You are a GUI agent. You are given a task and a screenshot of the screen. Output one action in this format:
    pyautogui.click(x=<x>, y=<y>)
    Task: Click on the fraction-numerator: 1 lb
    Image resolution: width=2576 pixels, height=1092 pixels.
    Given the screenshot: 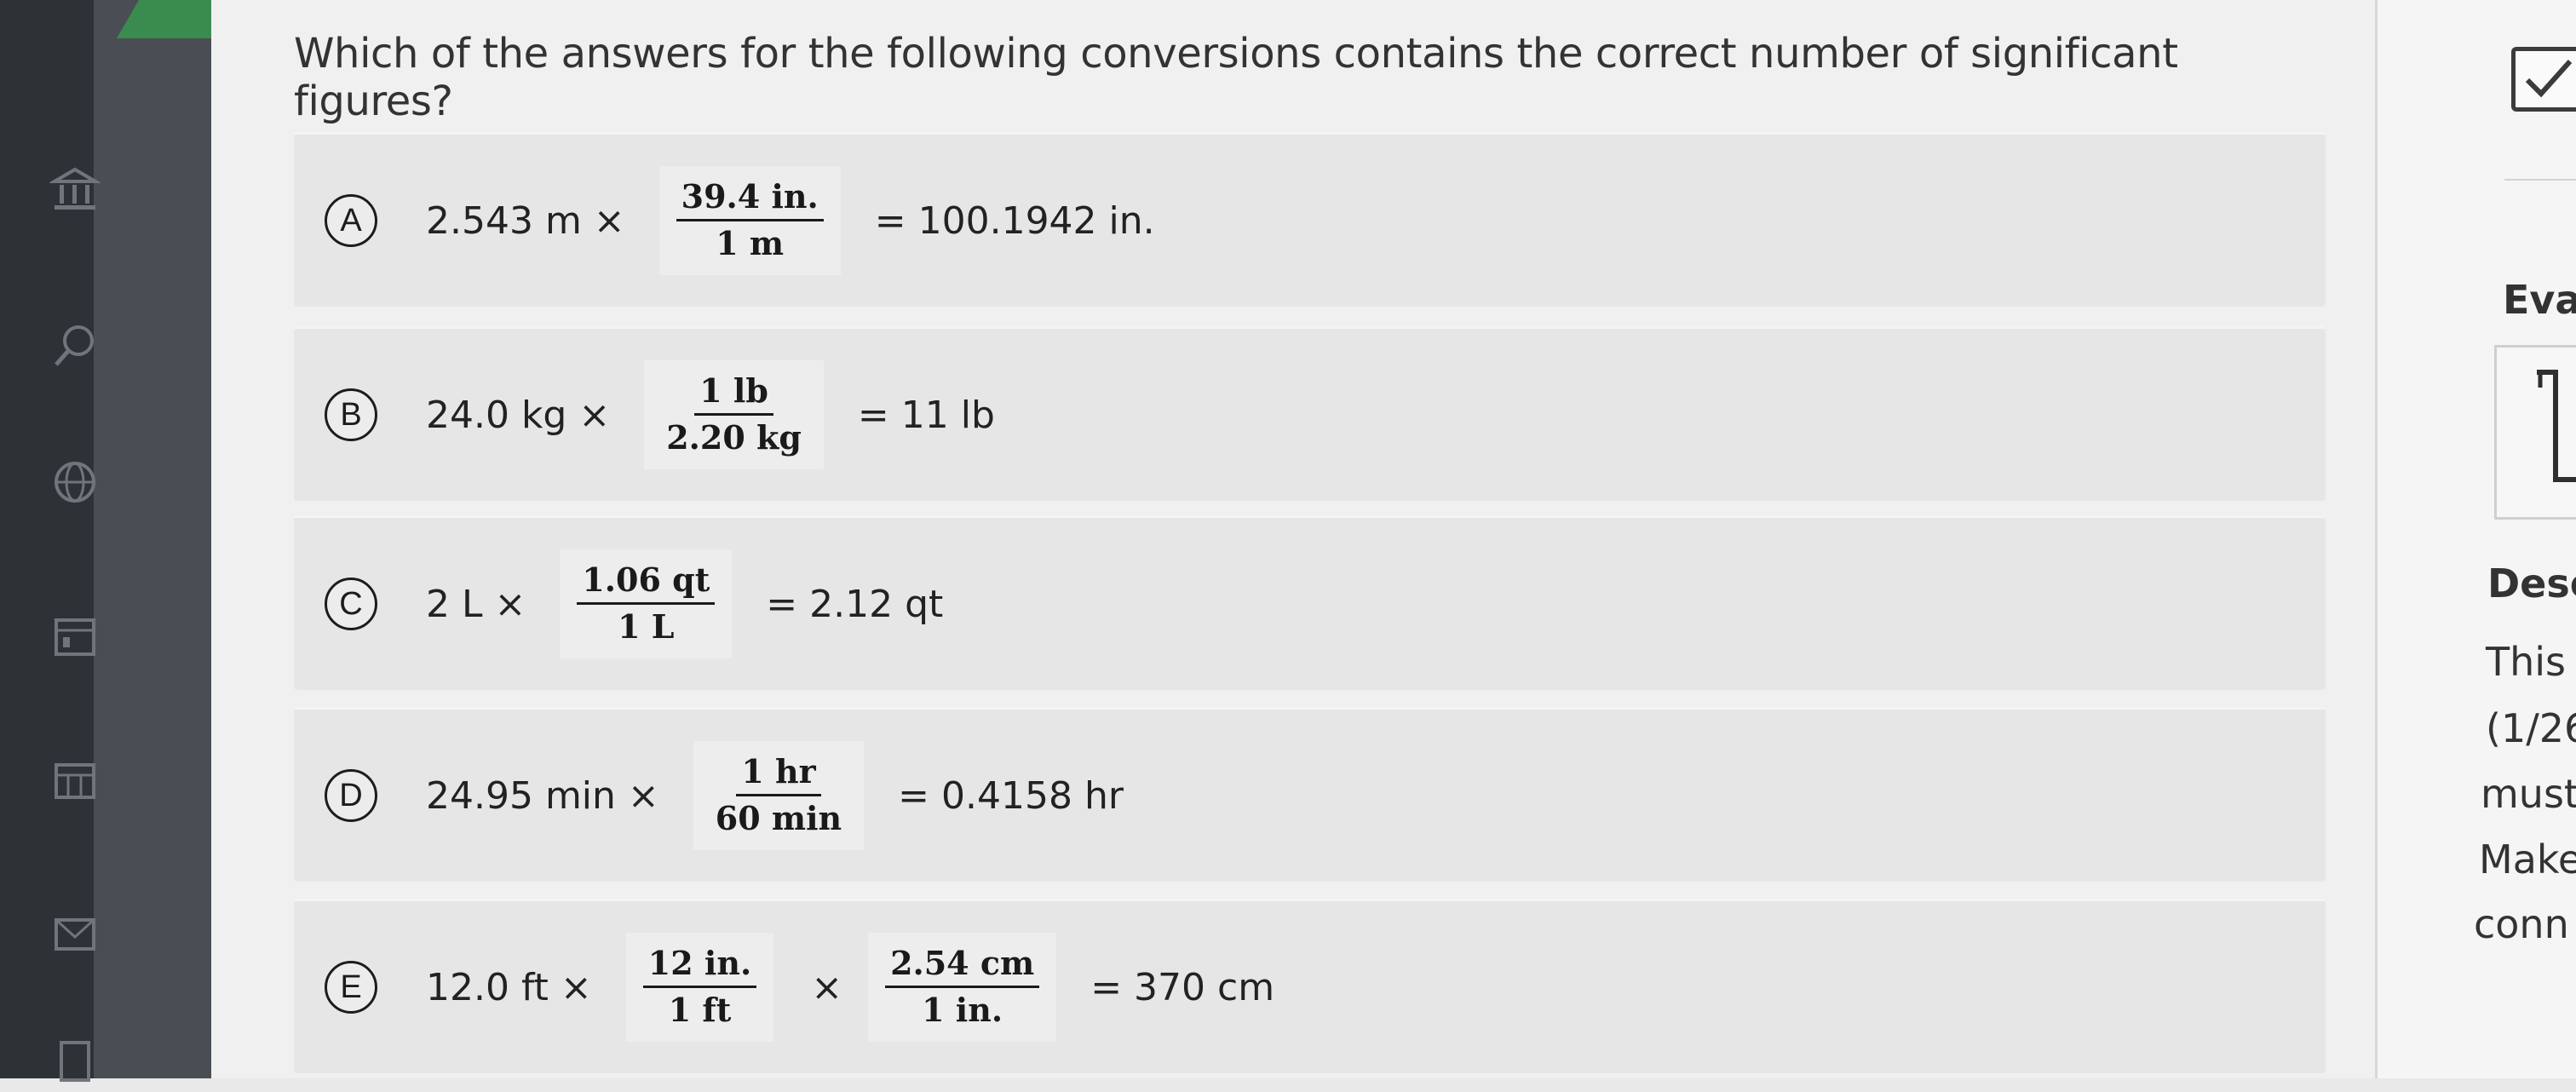 What is the action you would take?
    pyautogui.click(x=733, y=394)
    